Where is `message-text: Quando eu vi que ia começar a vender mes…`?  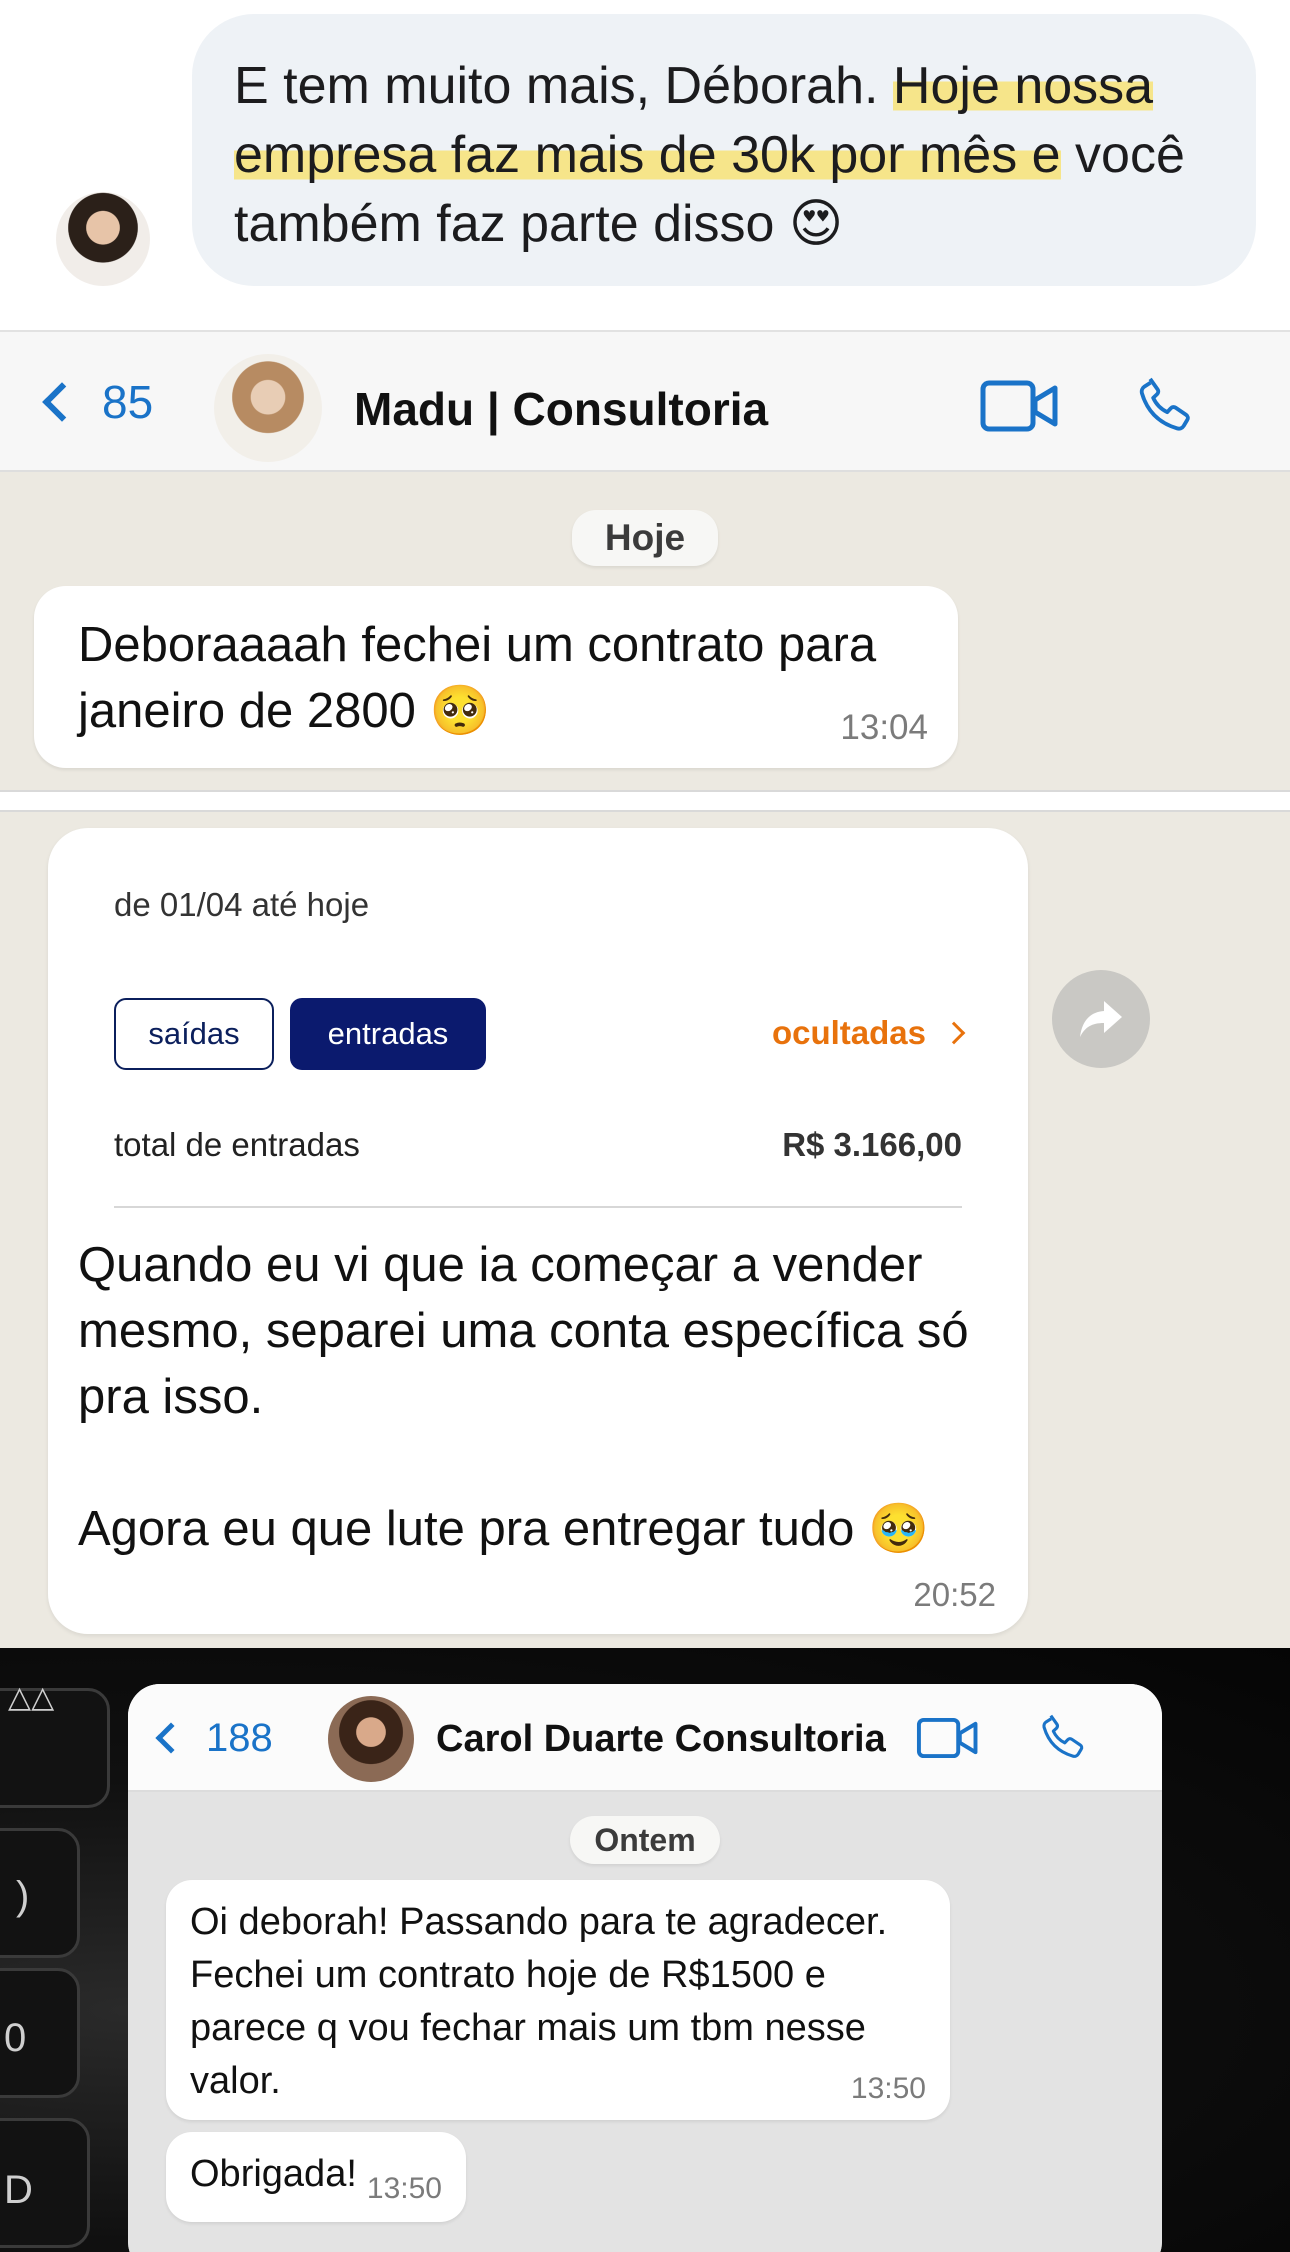 message-text: Quando eu vi que ia começar a vender mes… is located at coordinates (538, 1397).